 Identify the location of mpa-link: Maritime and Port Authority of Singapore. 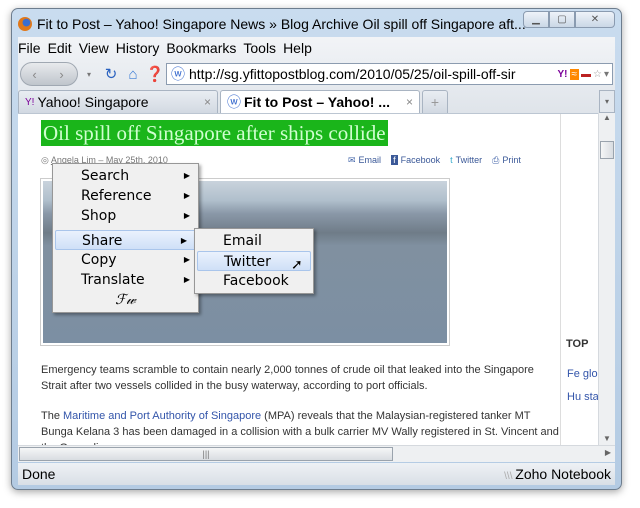
(162, 416).